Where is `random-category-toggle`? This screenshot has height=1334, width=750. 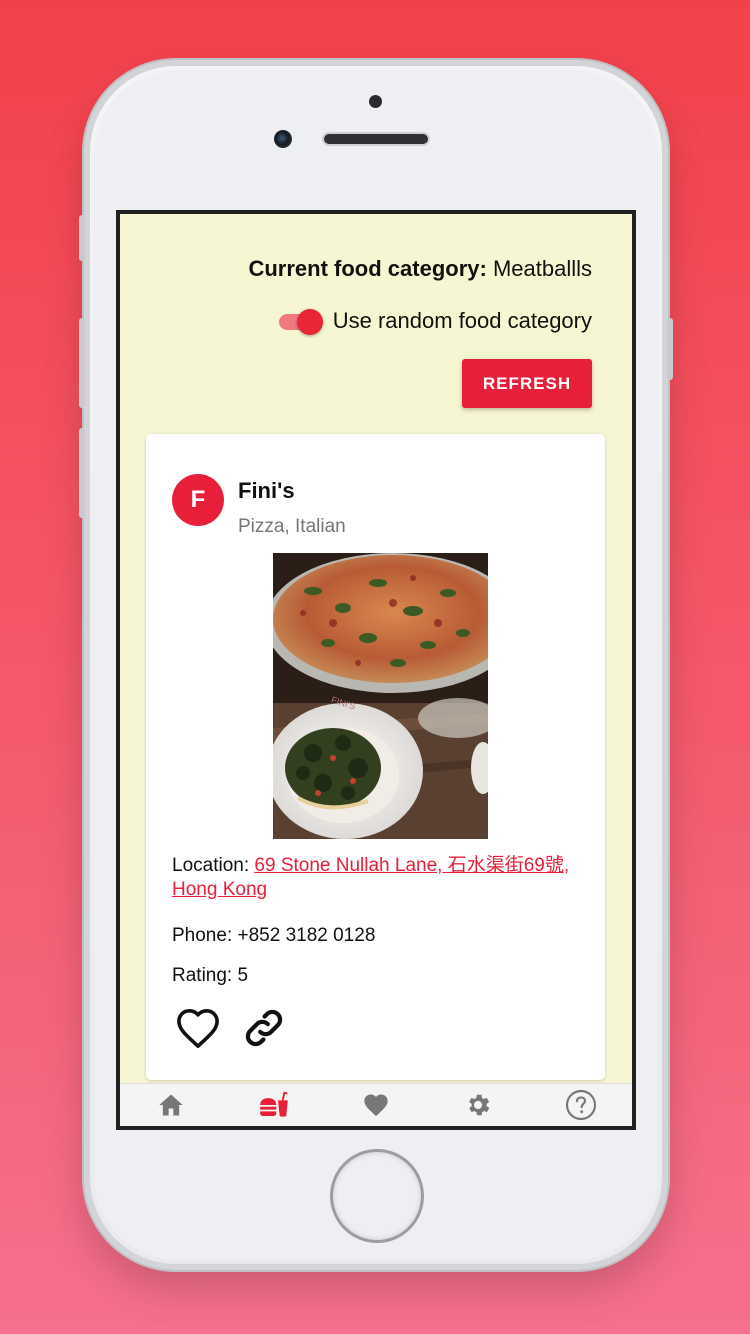
random-category-toggle is located at coordinates (300, 322).